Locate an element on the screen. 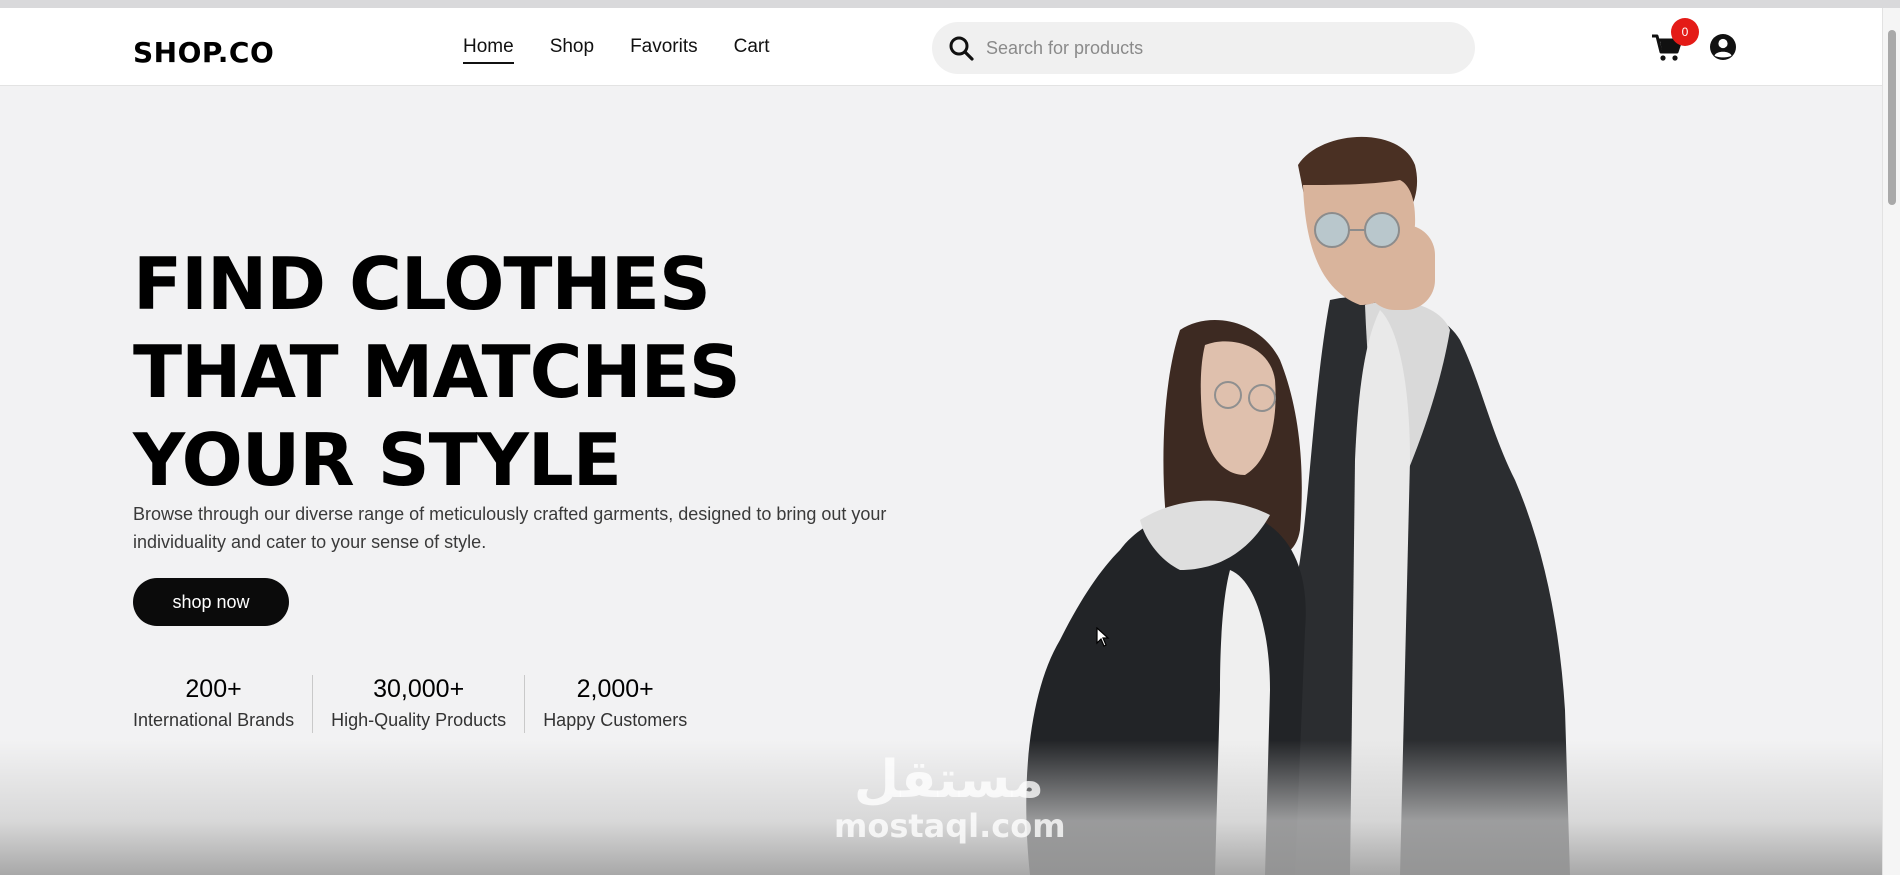  stat-brands-label: International Brands is located at coordinates (214, 720).